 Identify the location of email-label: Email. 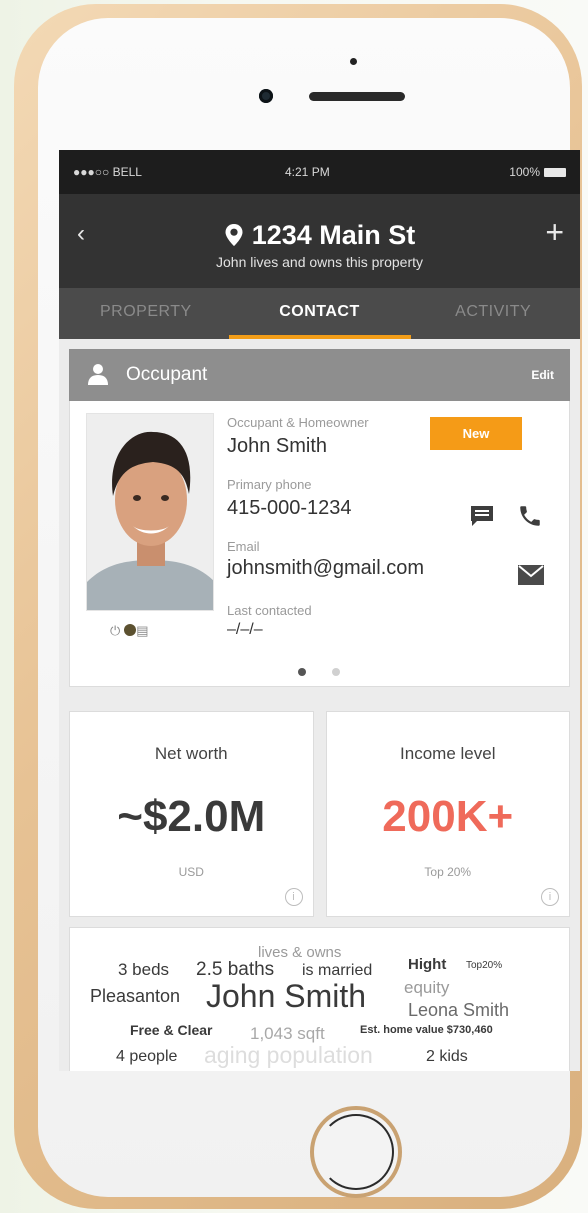
(243, 546).